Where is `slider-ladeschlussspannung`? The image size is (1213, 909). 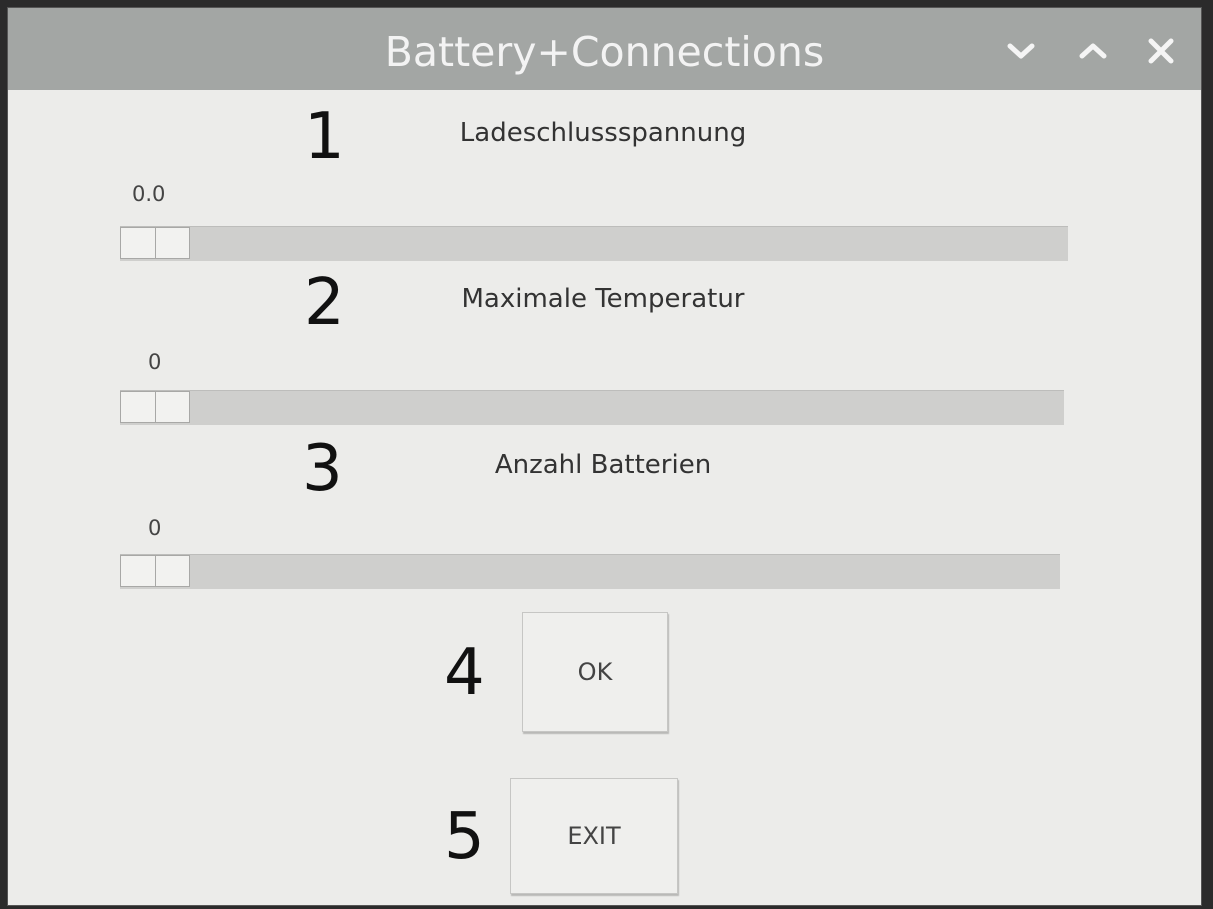
slider-ladeschlussspannung is located at coordinates (594, 243).